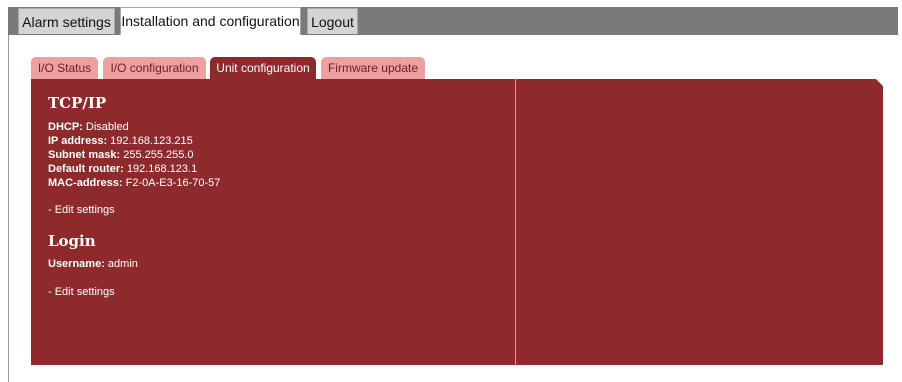 This screenshot has width=902, height=382. What do you see at coordinates (173, 183) in the screenshot?
I see `mac-address-value: F2-0A-E3-16-70-57` at bounding box center [173, 183].